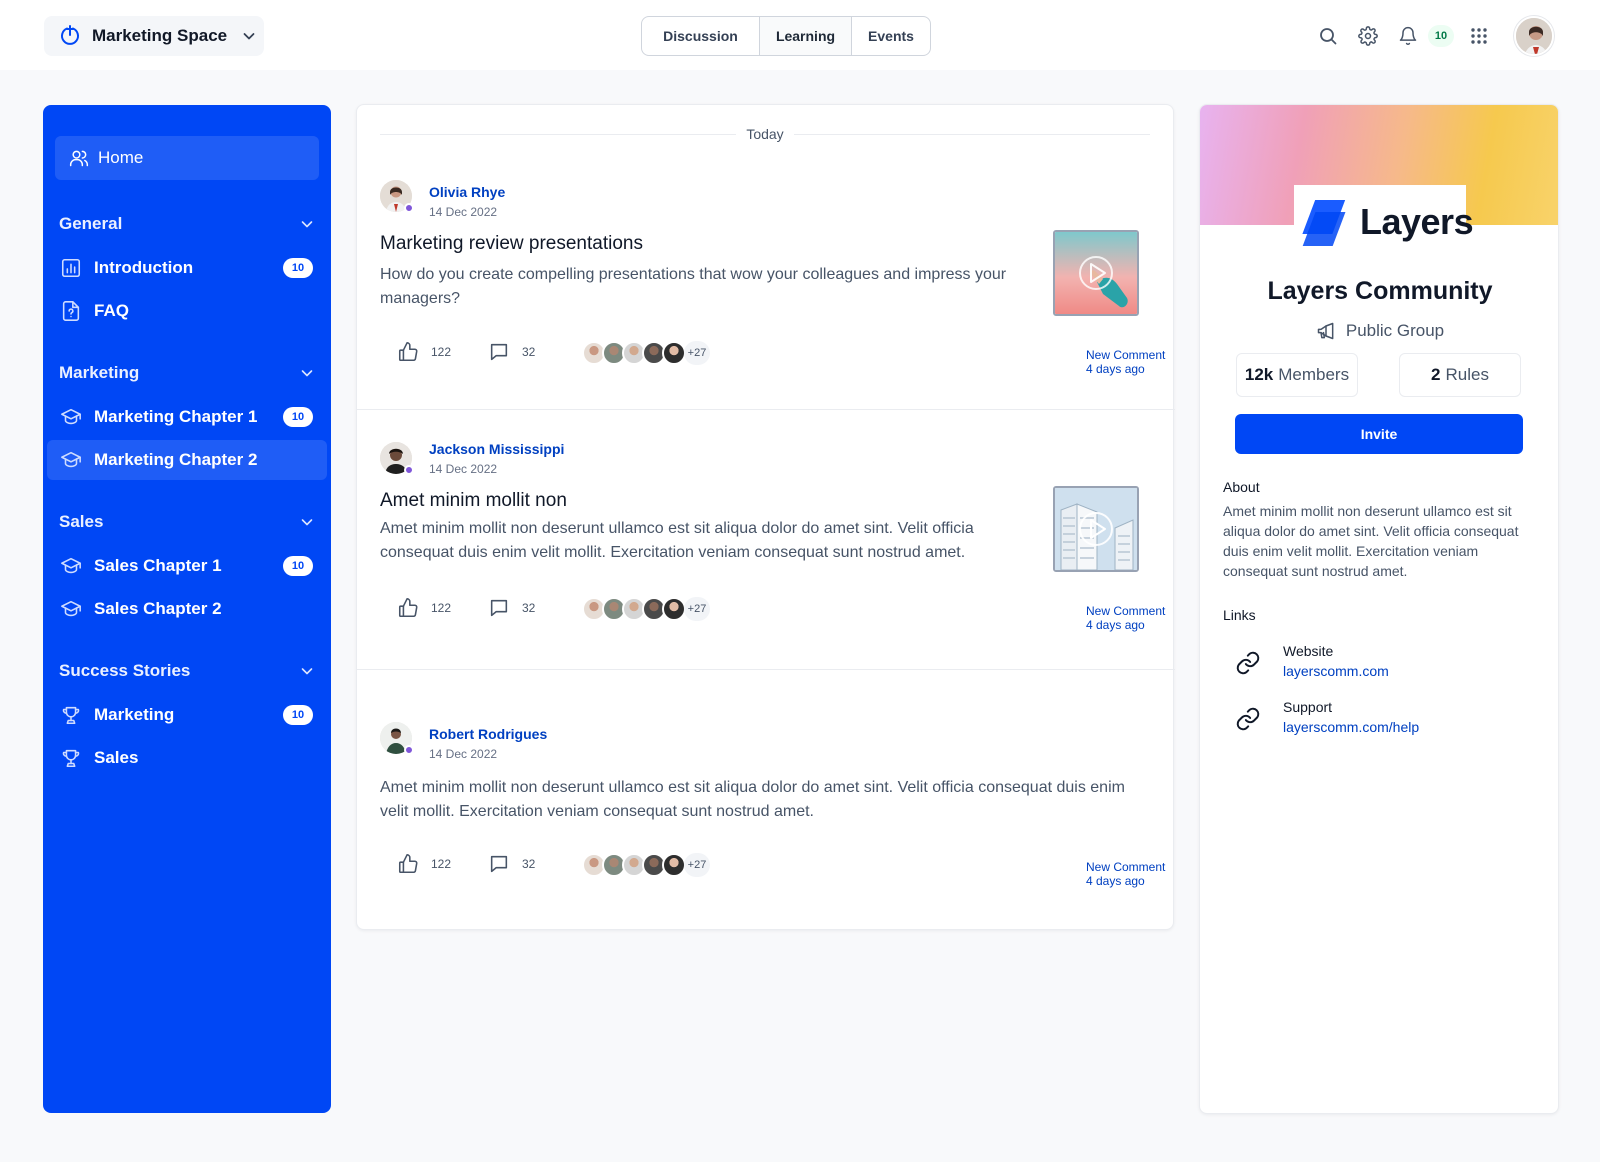  I want to click on space-logo-icon, so click(70, 36).